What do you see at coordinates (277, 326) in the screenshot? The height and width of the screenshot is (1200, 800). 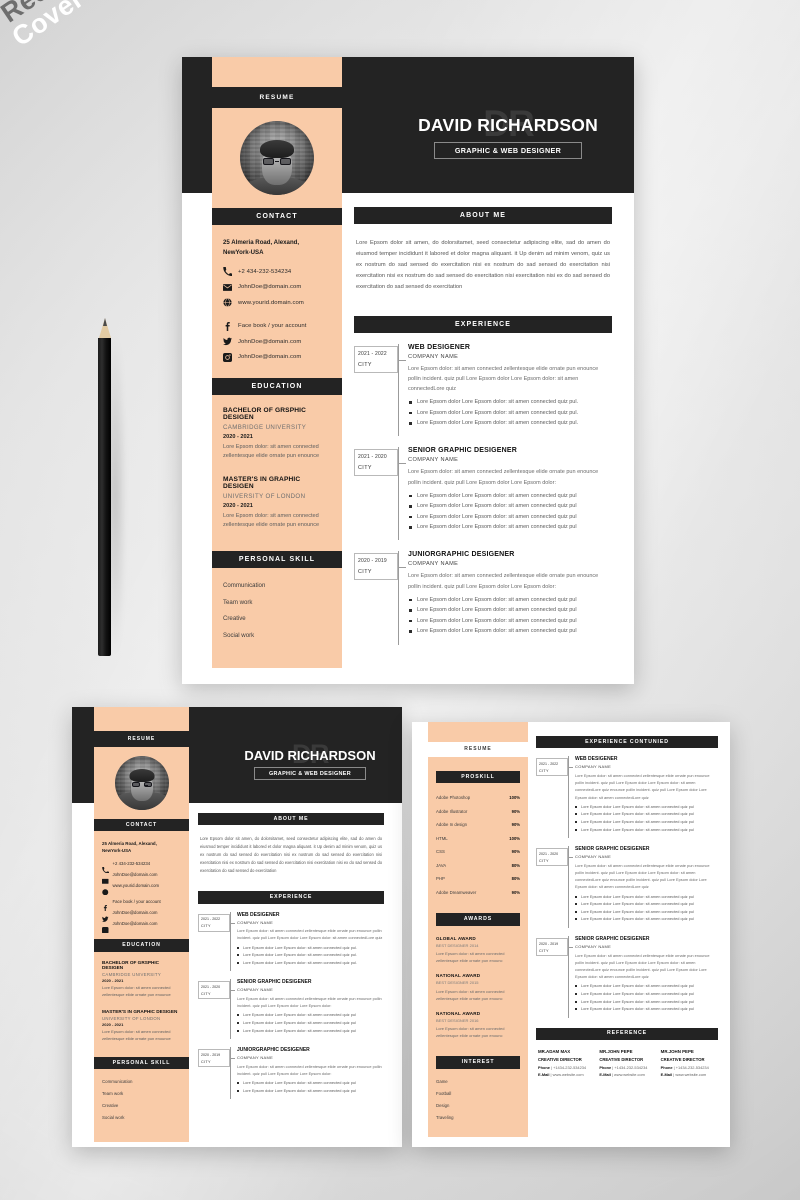 I see `contact-row-facebook: Face book / your account` at bounding box center [277, 326].